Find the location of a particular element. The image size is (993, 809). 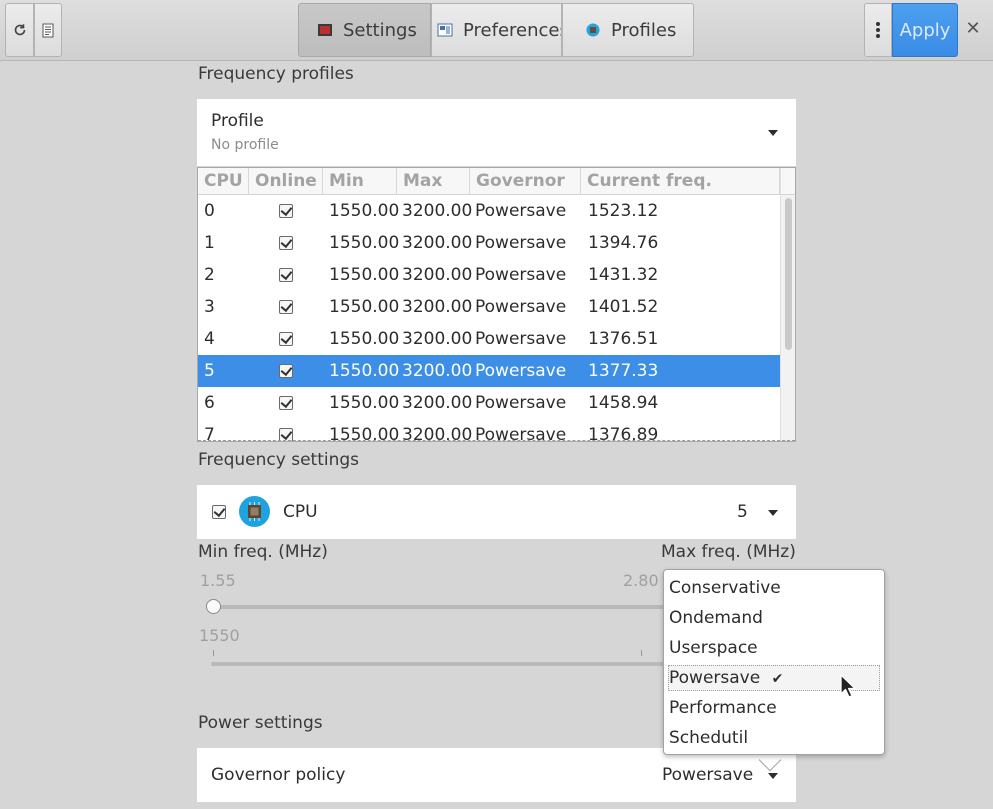

log-button is located at coordinates (48, 30).